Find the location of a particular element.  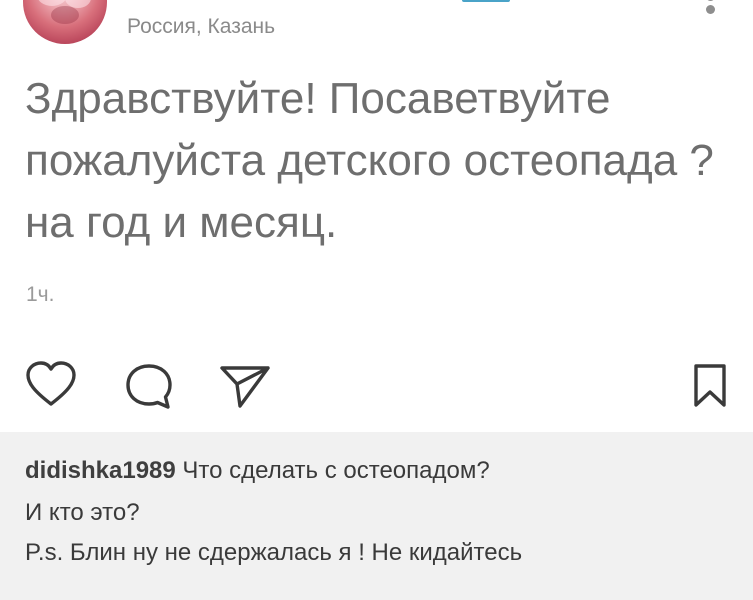

post-location: Россия, Казань is located at coordinates (201, 27).